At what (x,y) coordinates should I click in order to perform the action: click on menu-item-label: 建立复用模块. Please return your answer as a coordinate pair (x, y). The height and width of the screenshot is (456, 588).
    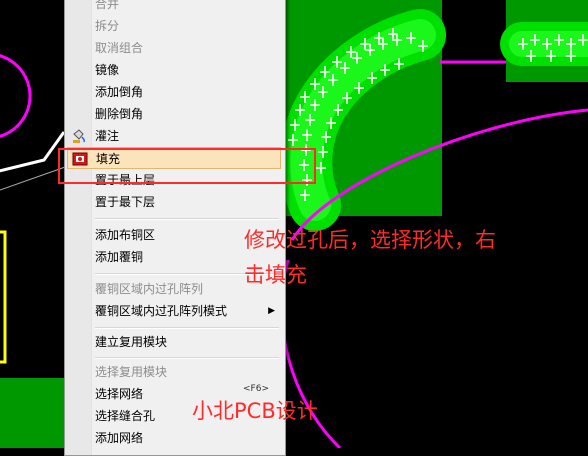
    Looking at the image, I should click on (131, 342).